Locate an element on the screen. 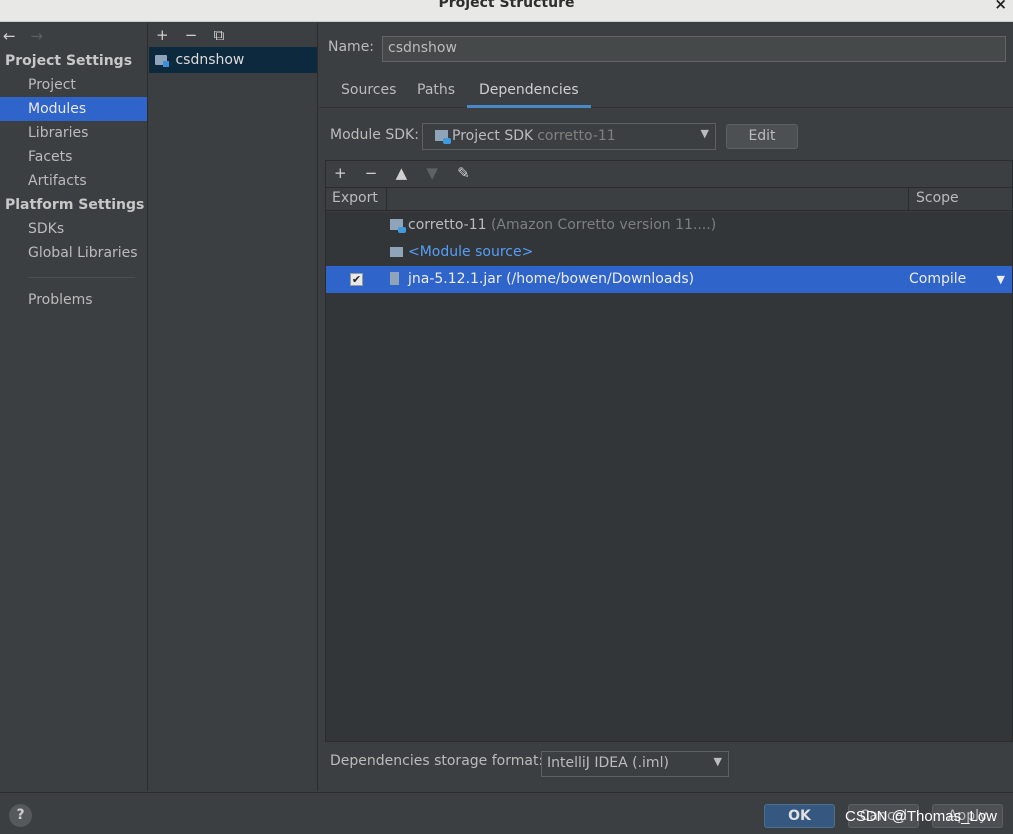 The height and width of the screenshot is (834, 1013). nav-history: ← → is located at coordinates (73, 36).